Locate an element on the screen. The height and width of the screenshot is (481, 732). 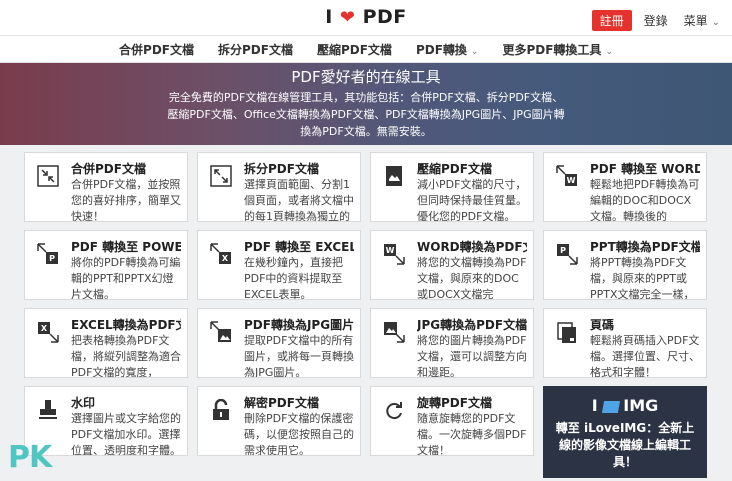
tool-desc: 選擇圖片或文字給您的PDF文檔加水印。選擇位置、透明度和字體。 is located at coordinates (126, 434).